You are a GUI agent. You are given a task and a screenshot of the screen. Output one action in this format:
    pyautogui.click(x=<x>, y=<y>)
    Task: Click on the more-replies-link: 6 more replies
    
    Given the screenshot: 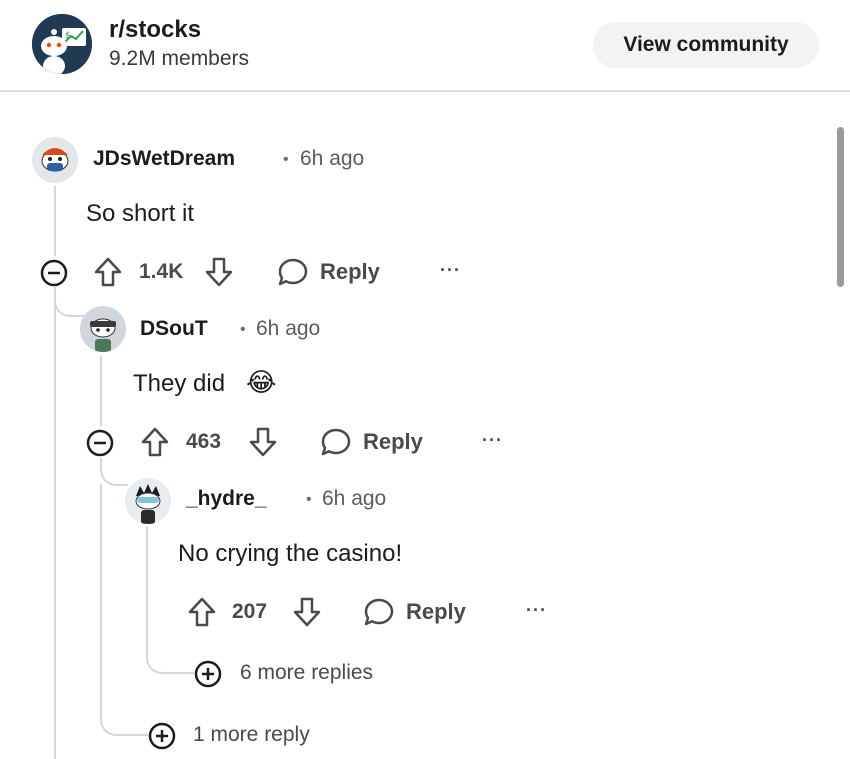 What is the action you would take?
    pyautogui.click(x=306, y=673)
    